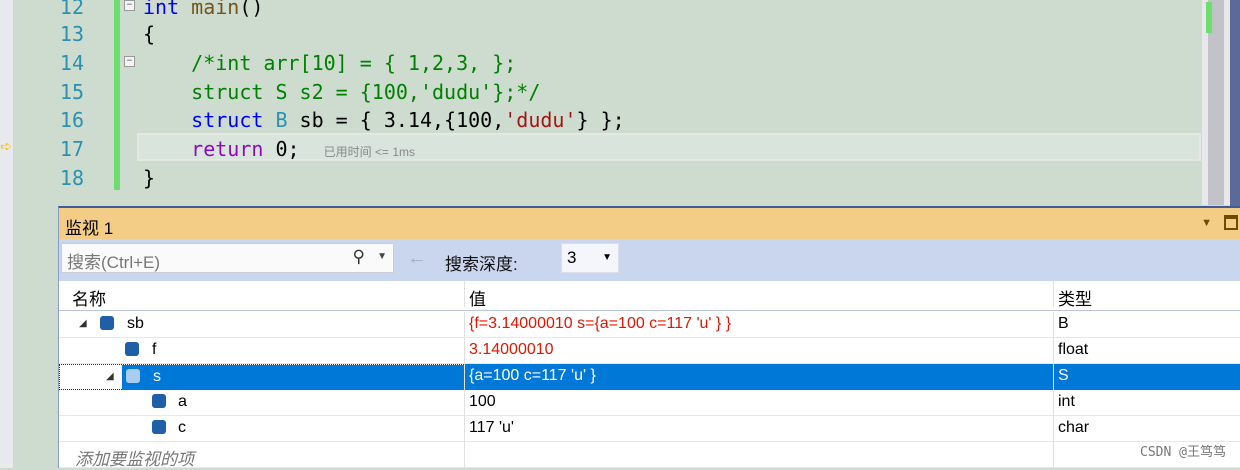 The height and width of the screenshot is (470, 1240). Describe the element at coordinates (271, 455) in the screenshot. I see `add-watch-item: 添加要监视的项` at that location.